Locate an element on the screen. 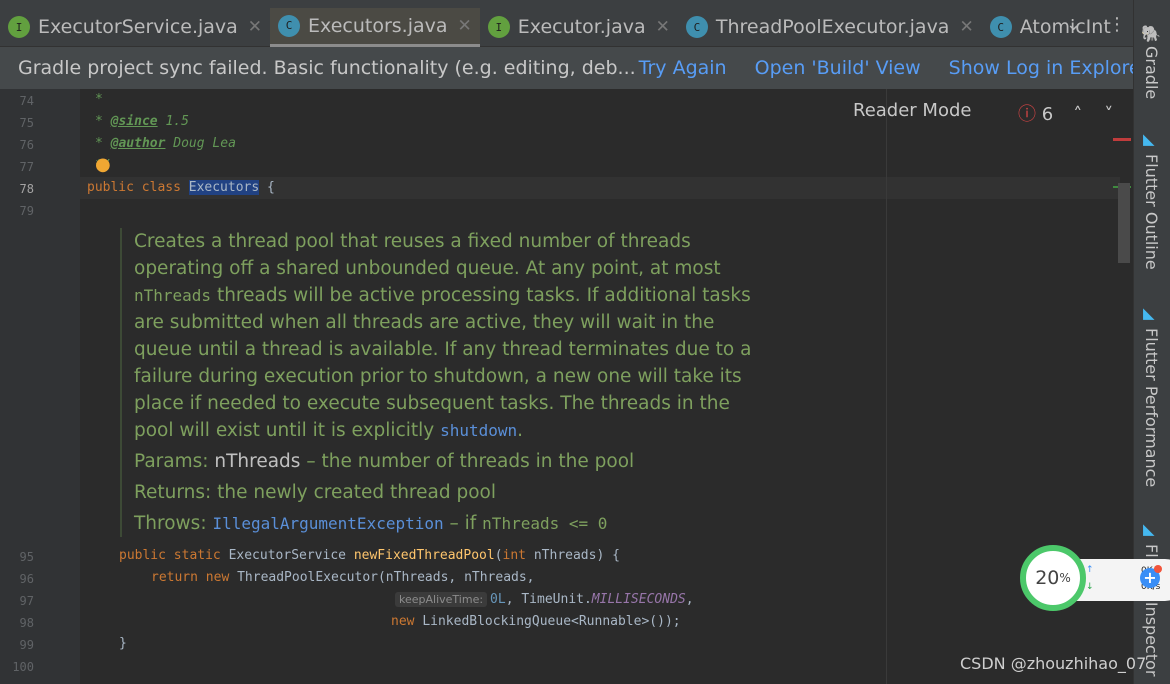 This screenshot has height=684, width=1170. code-line: * @since 1.5 is located at coordinates (142, 121).